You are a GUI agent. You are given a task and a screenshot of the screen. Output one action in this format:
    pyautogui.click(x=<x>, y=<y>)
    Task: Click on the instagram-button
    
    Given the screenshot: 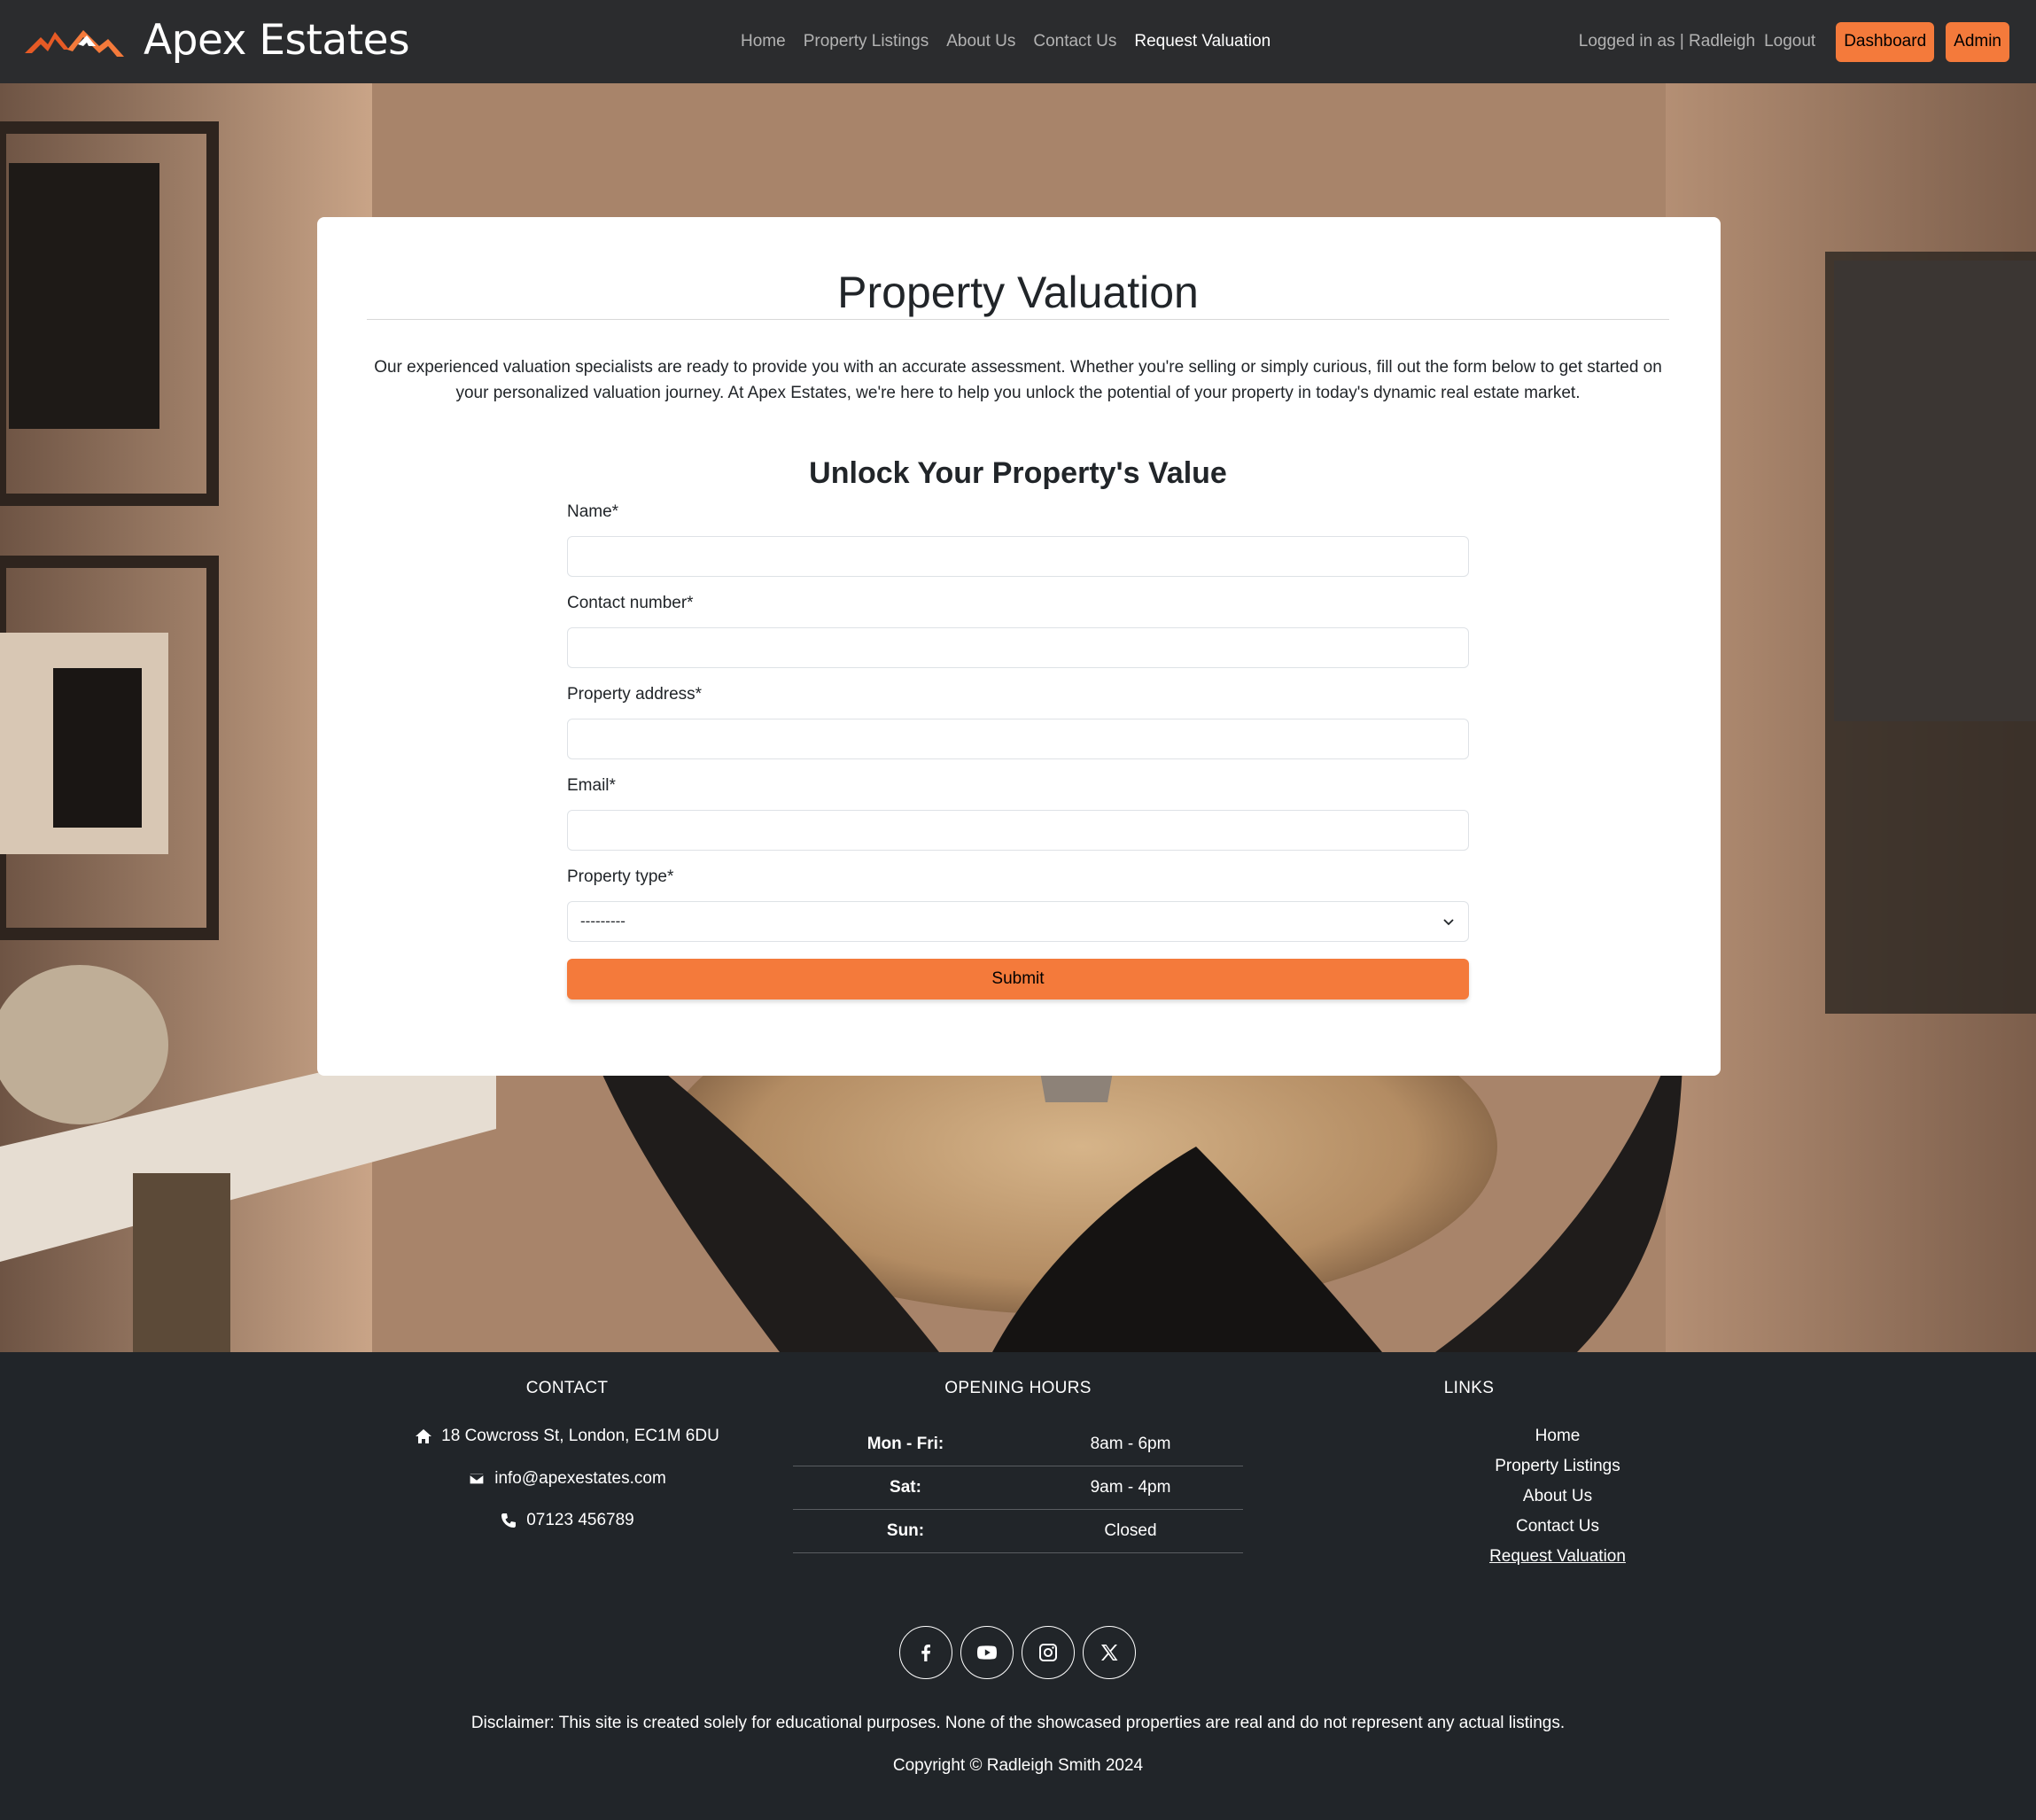 What is the action you would take?
    pyautogui.click(x=1048, y=1652)
    